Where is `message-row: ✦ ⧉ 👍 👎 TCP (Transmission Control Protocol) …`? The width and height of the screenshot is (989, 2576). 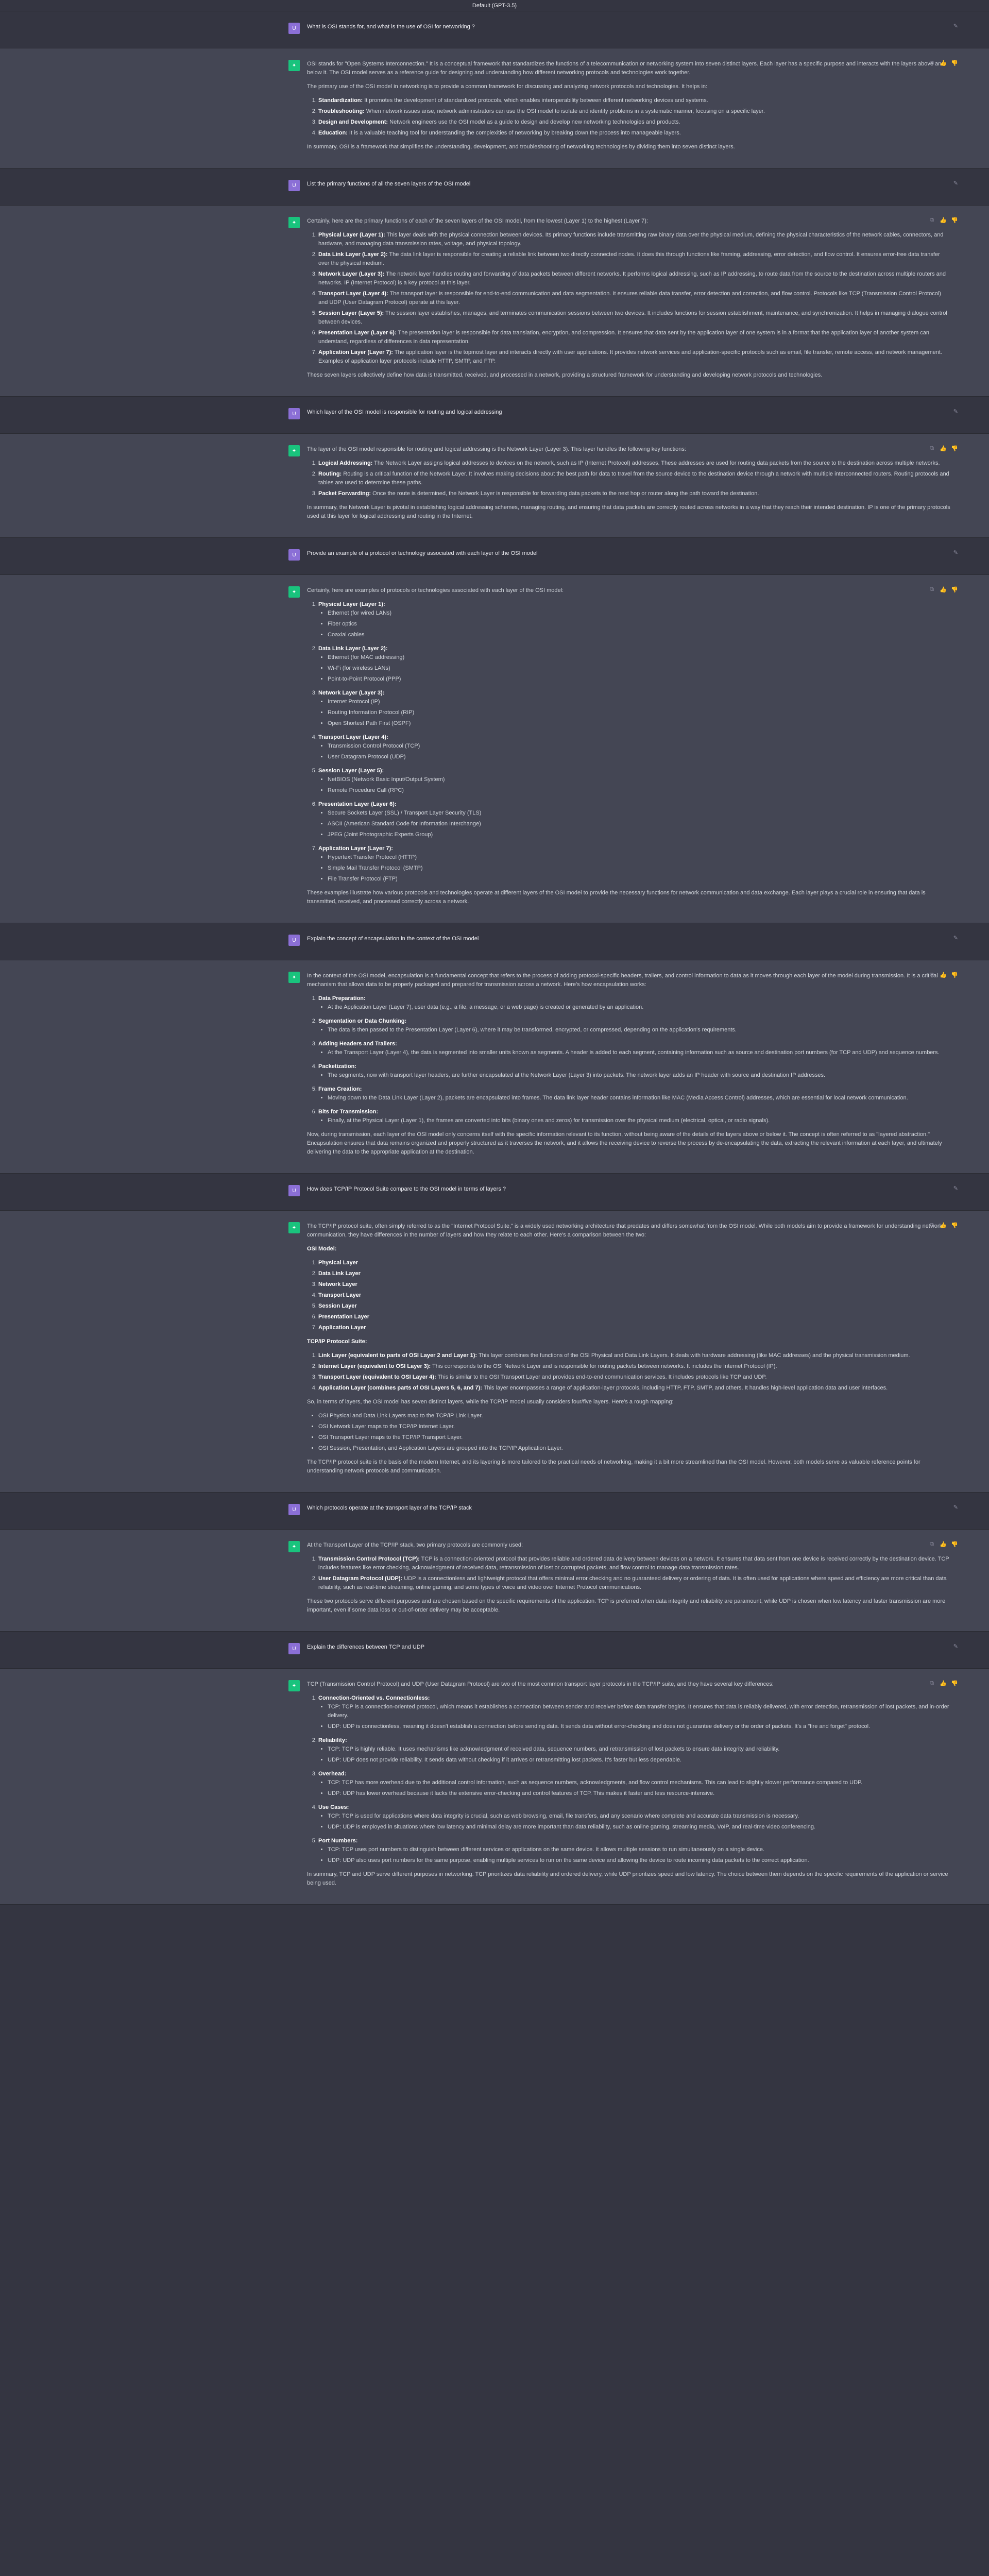
message-row: ✦ ⧉ 👍 👎 TCP (Transmission Control Protocol) … is located at coordinates (623, 1786).